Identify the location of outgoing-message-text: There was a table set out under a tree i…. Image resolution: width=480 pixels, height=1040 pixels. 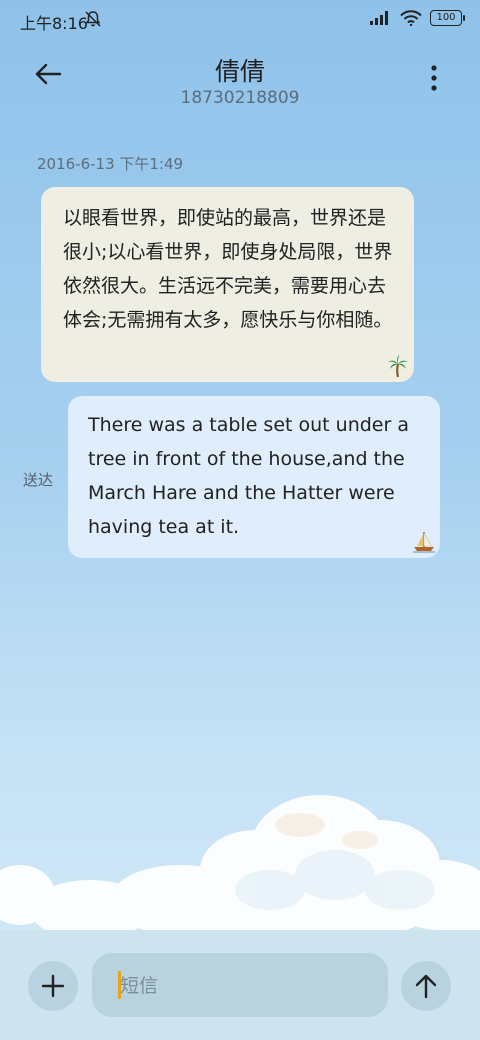
(248, 476).